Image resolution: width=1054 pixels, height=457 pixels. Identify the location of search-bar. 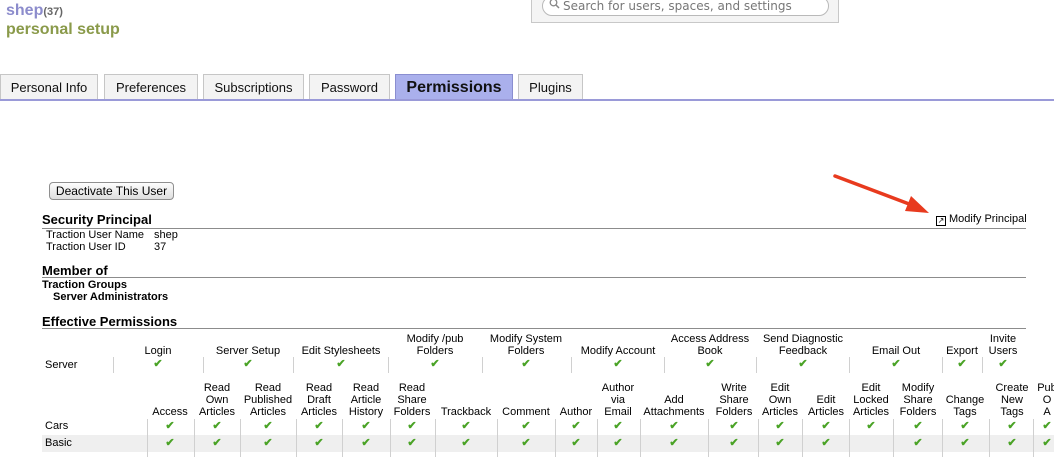
(685, 11).